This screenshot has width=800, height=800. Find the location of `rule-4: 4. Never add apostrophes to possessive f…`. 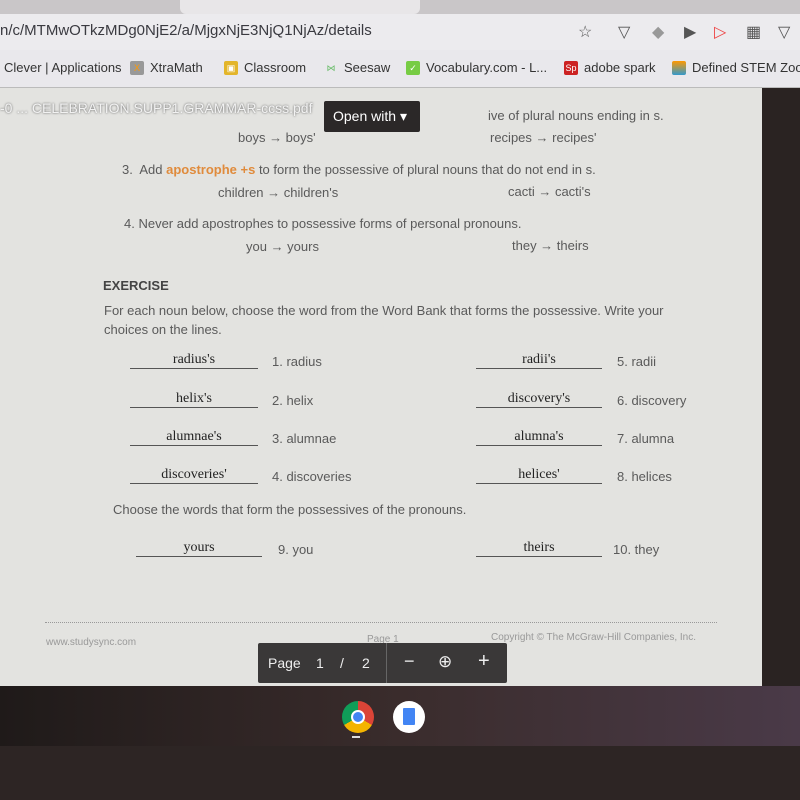

rule-4: 4. Never add apostrophes to possessive f… is located at coordinates (323, 223).